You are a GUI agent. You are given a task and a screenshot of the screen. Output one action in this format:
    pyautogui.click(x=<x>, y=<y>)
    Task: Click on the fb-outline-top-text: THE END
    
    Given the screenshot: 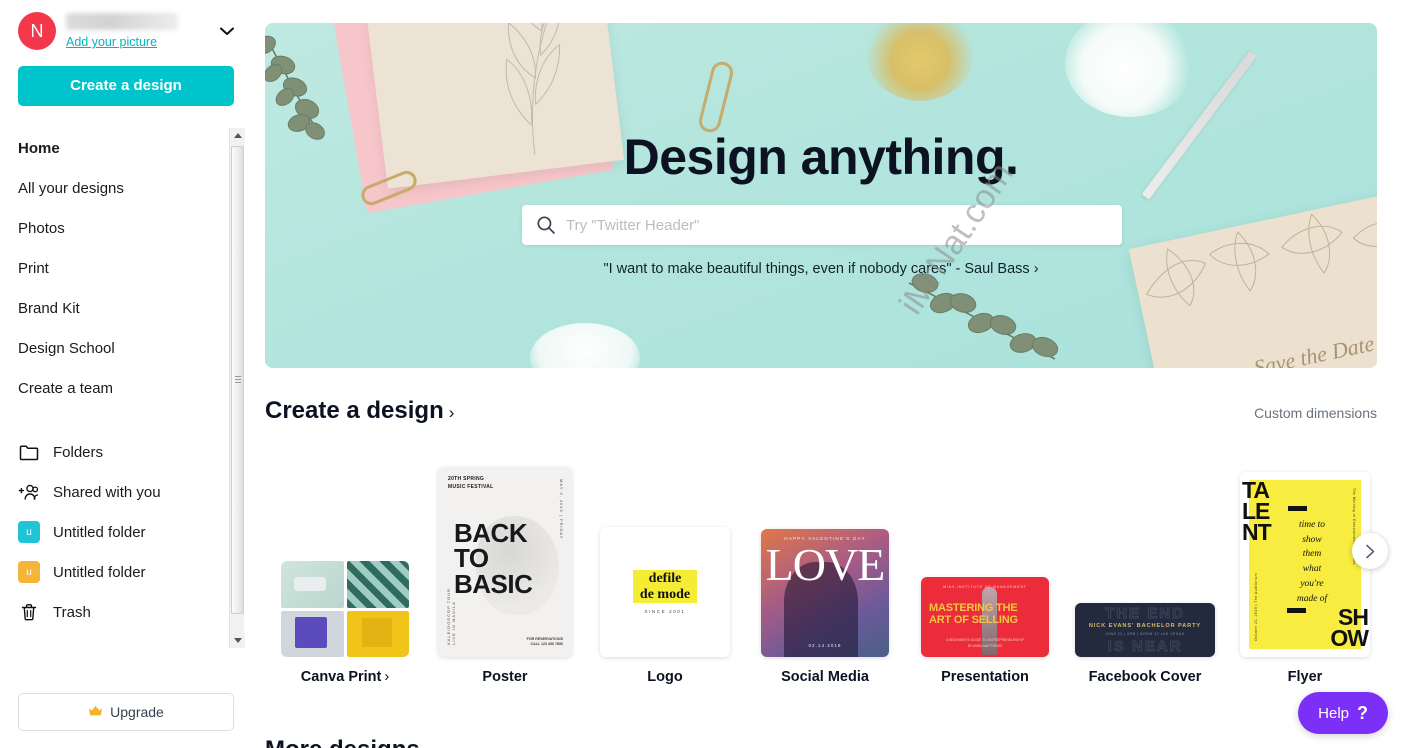 What is the action you would take?
    pyautogui.click(x=1145, y=614)
    